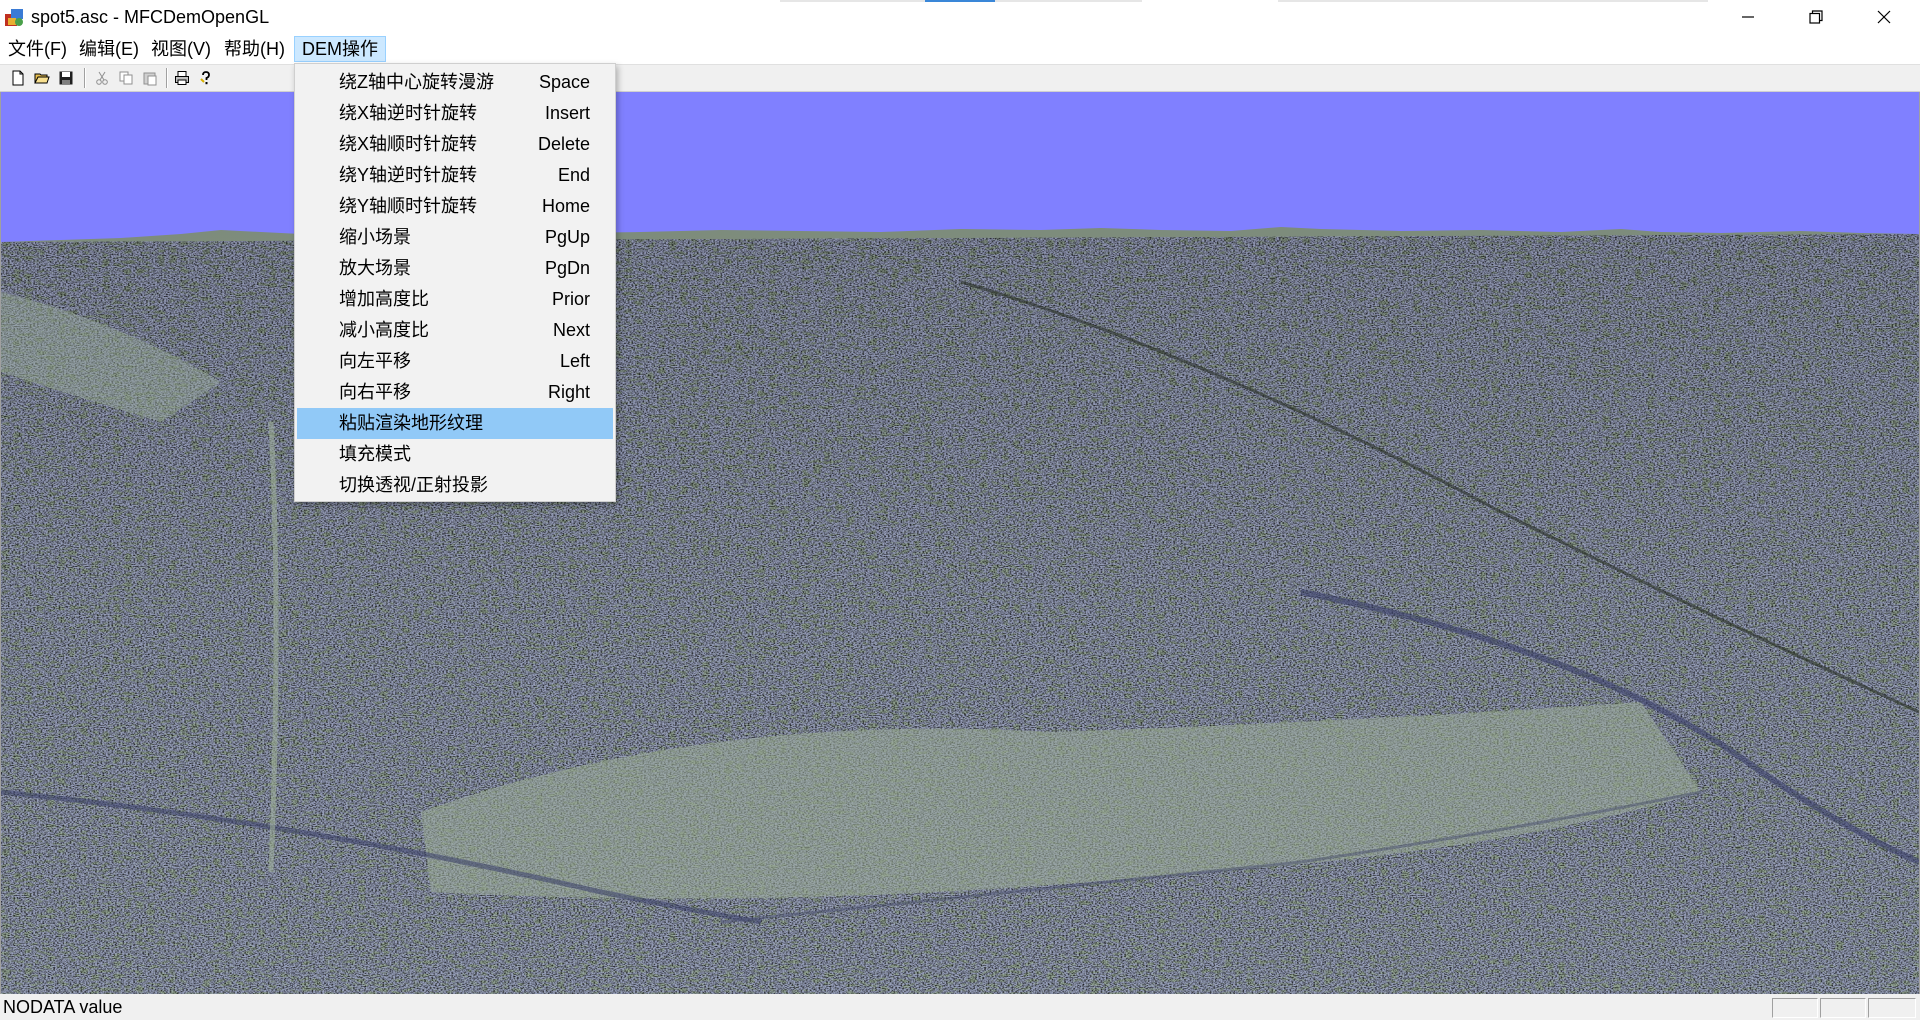 Image resolution: width=1920 pixels, height=1020 pixels. I want to click on status-pane-num, so click(1843, 1008).